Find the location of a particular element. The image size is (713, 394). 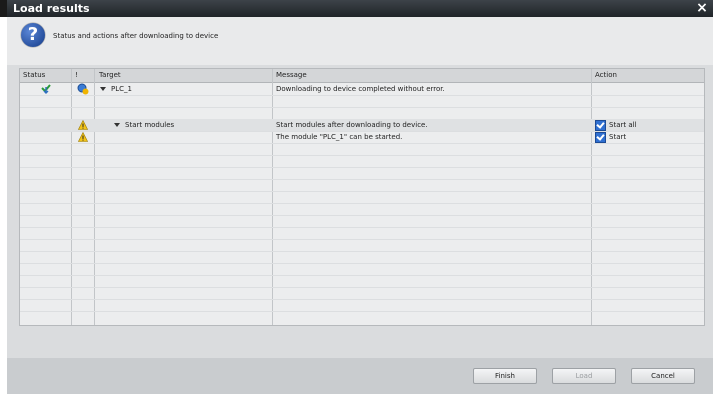

title-bar: Load results × is located at coordinates (360, 8).